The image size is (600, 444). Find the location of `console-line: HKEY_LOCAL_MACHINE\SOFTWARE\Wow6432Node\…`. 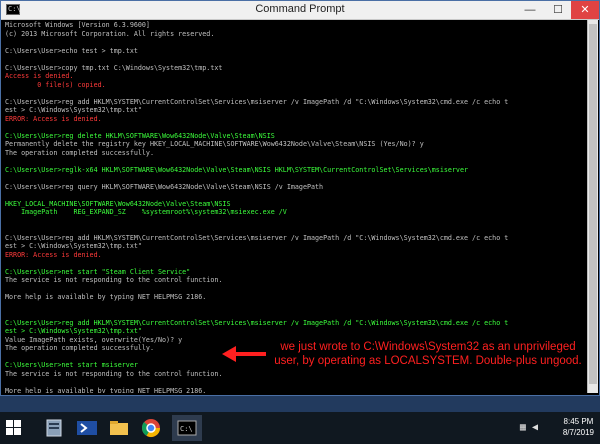

console-line: HKEY_LOCAL_MACHINE\SOFTWARE\Wow6432Node\… is located at coordinates (118, 203).